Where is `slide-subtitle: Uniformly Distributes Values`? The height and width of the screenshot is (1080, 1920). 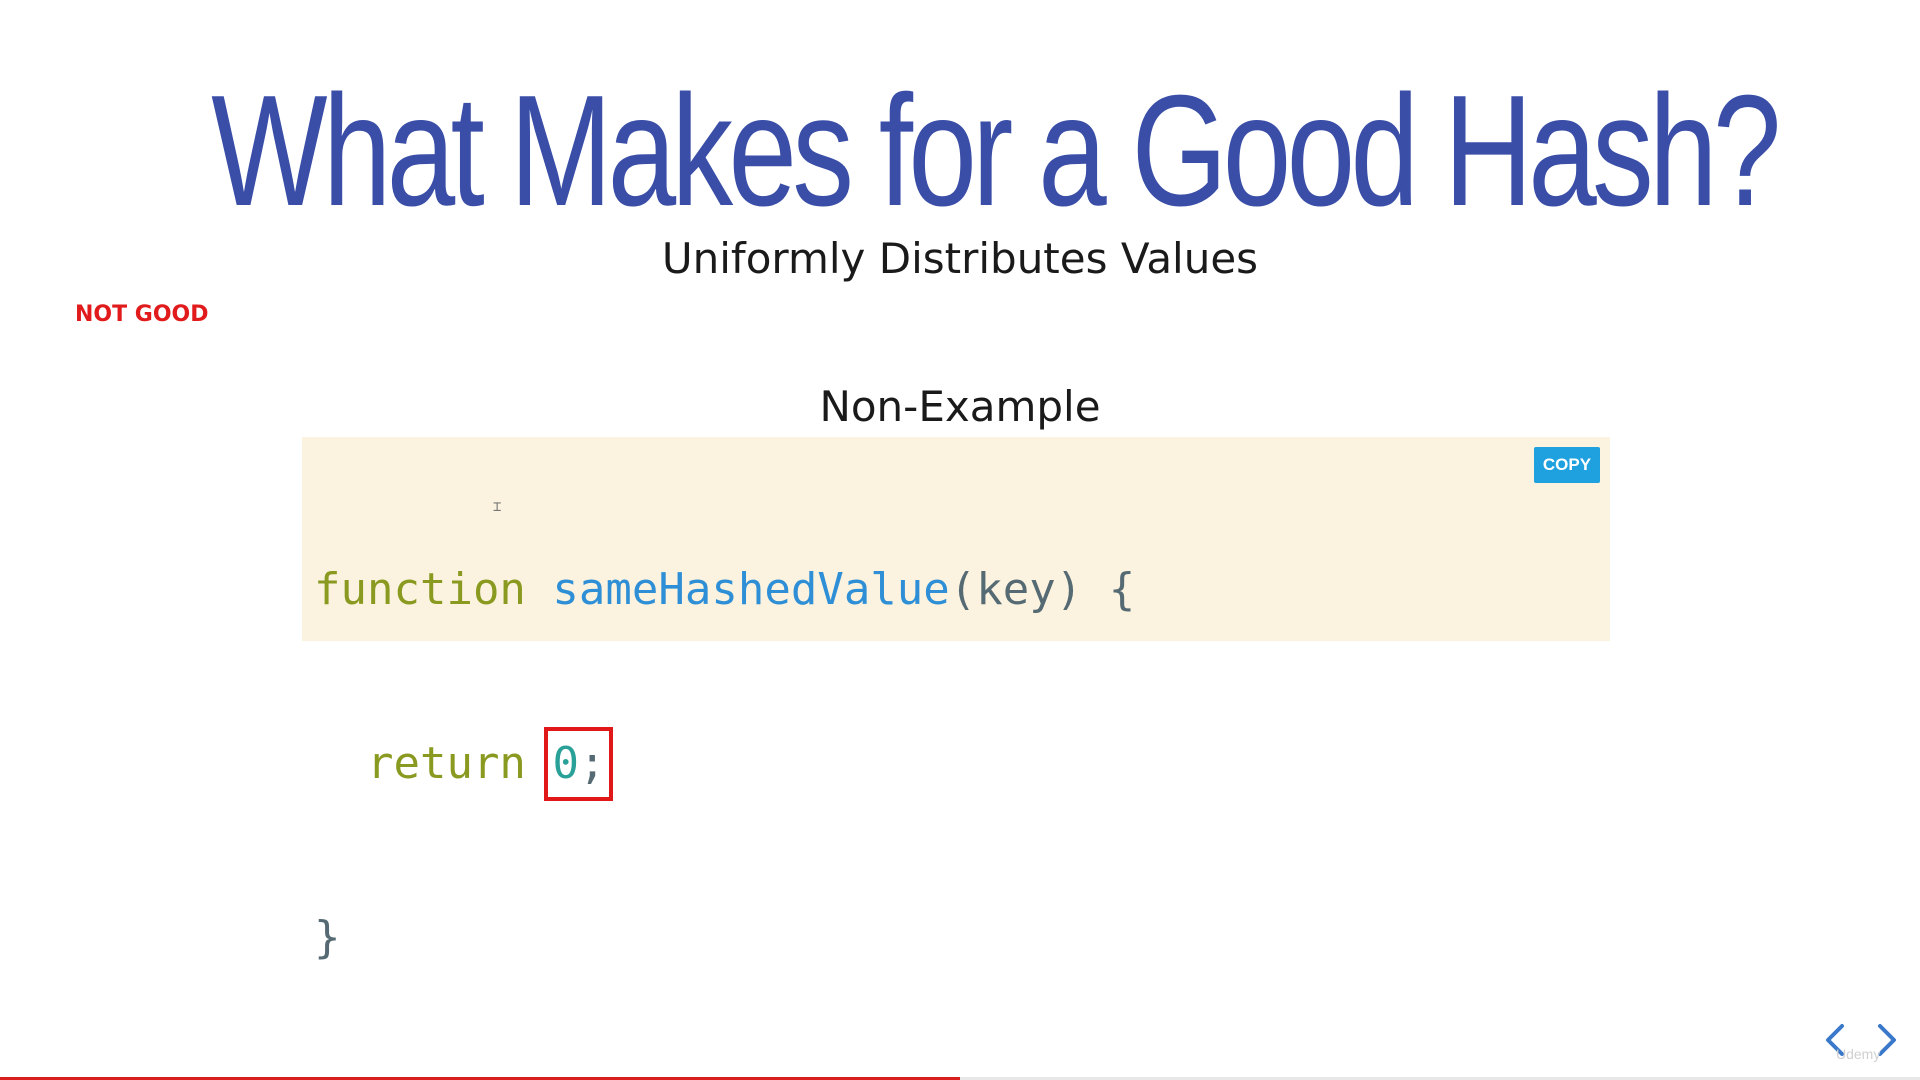 slide-subtitle: Uniformly Distributes Values is located at coordinates (960, 258).